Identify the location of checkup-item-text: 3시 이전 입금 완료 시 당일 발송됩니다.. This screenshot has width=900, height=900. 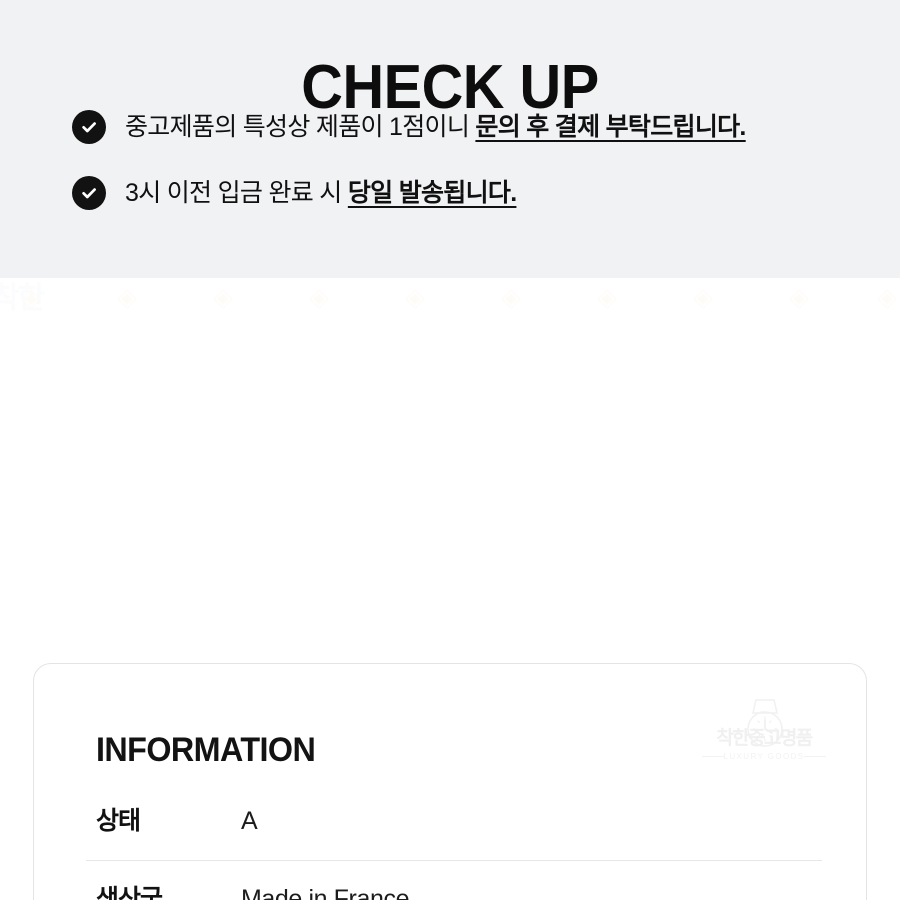
(321, 193).